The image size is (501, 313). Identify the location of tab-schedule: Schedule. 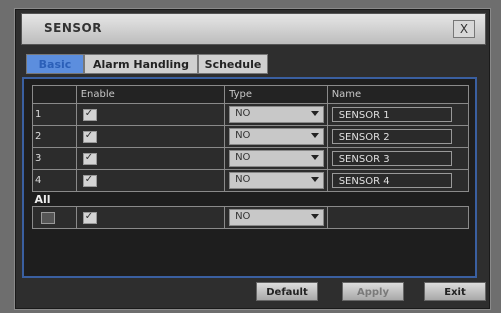
(233, 64).